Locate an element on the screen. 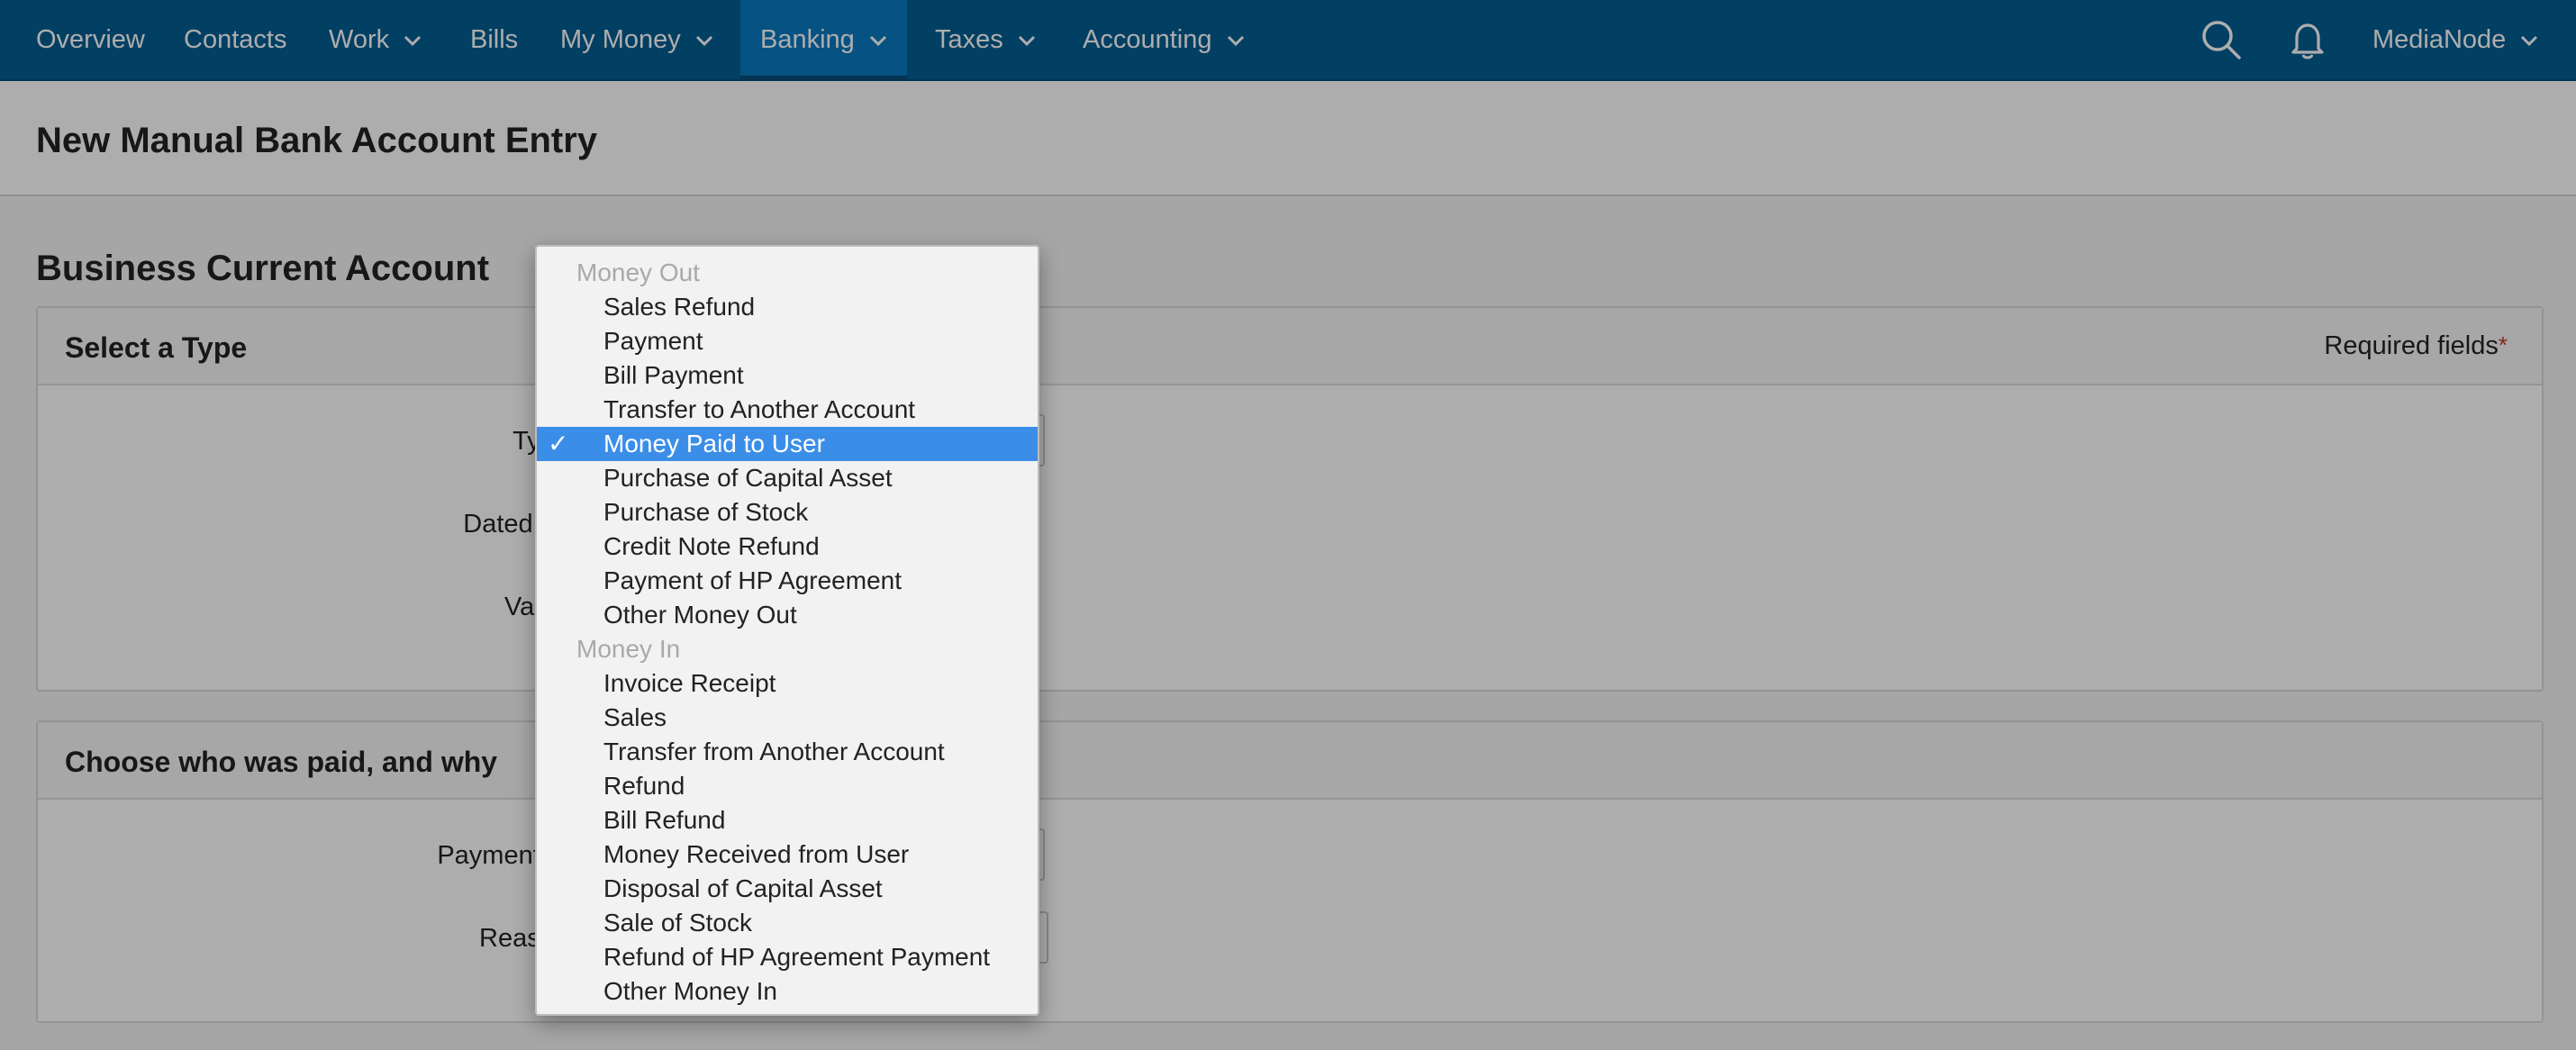 The height and width of the screenshot is (1050, 2576). checkmark-icon: ✓ is located at coordinates (558, 443).